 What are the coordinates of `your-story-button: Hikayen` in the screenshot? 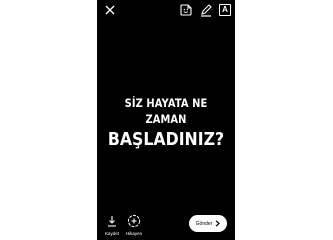 It's located at (134, 225).